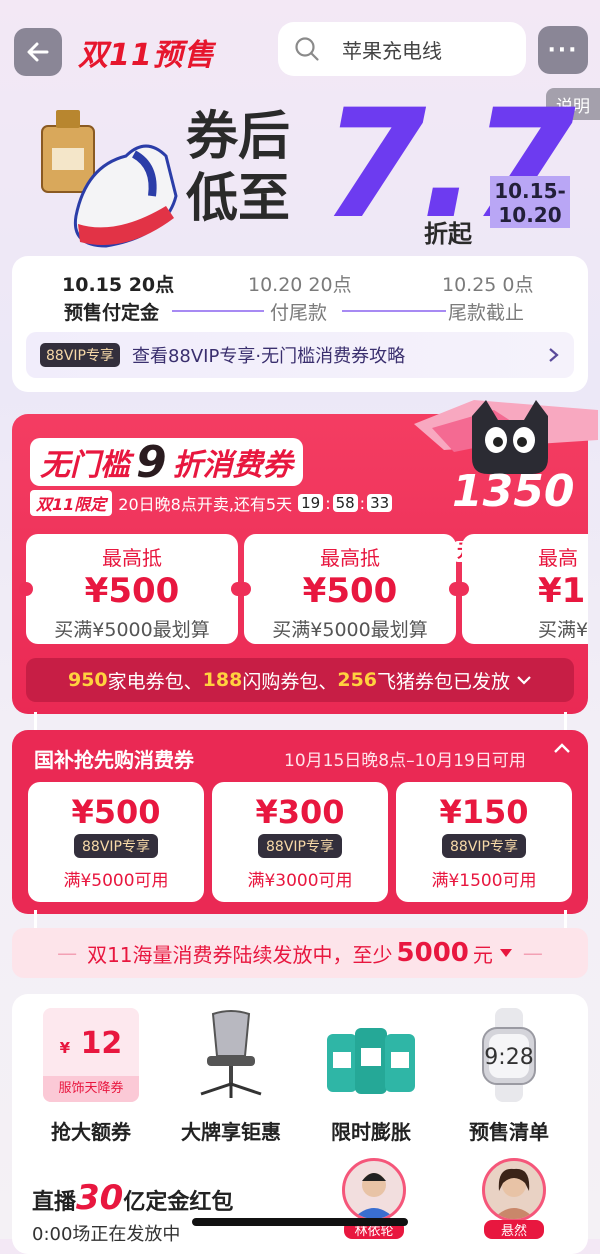 The width and height of the screenshot is (600, 1254). Describe the element at coordinates (562, 748) in the screenshot. I see `chevron-up-icon` at that location.